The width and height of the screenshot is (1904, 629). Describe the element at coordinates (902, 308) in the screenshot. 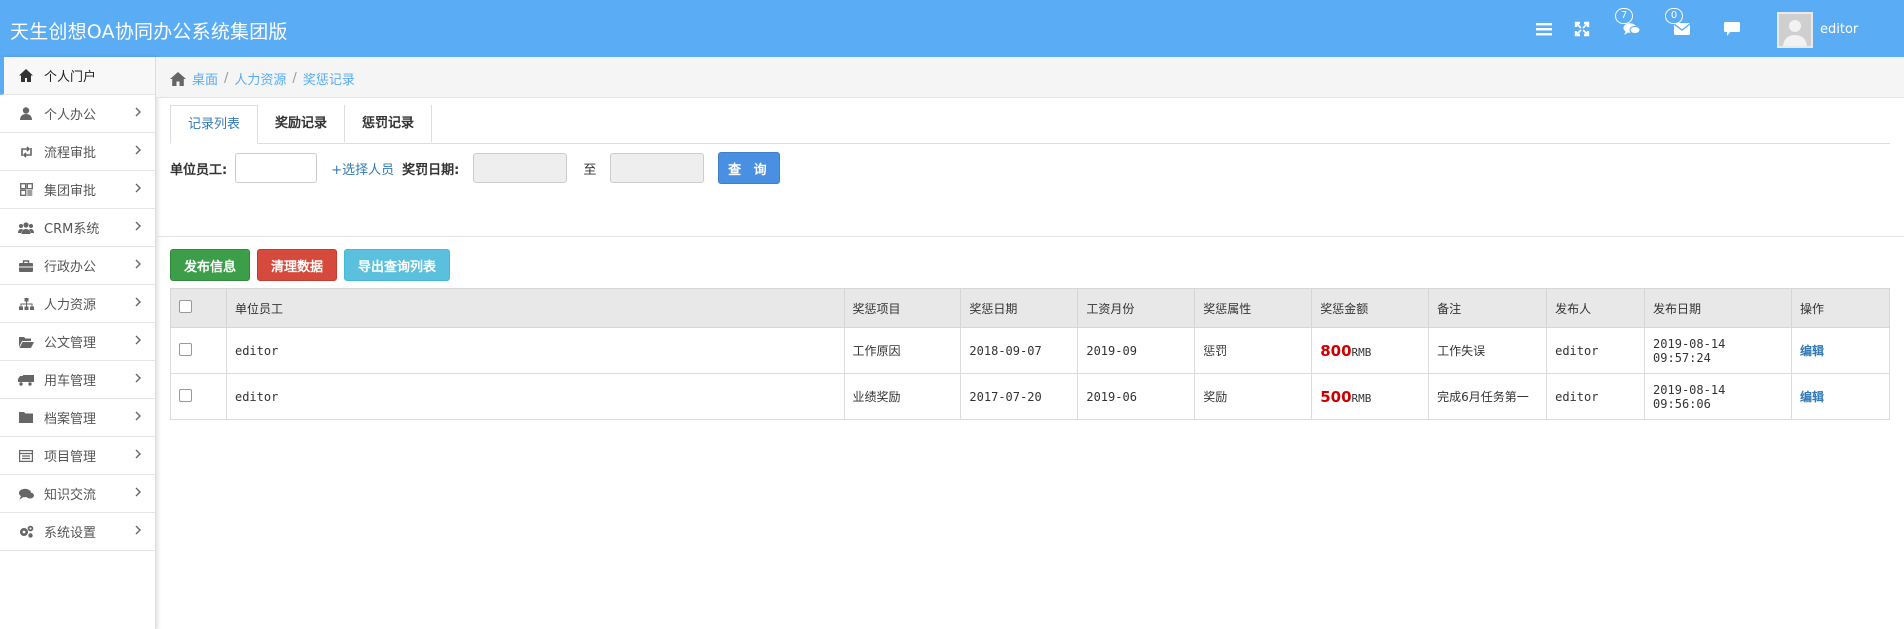

I see `col-item: 奖惩项目` at that location.